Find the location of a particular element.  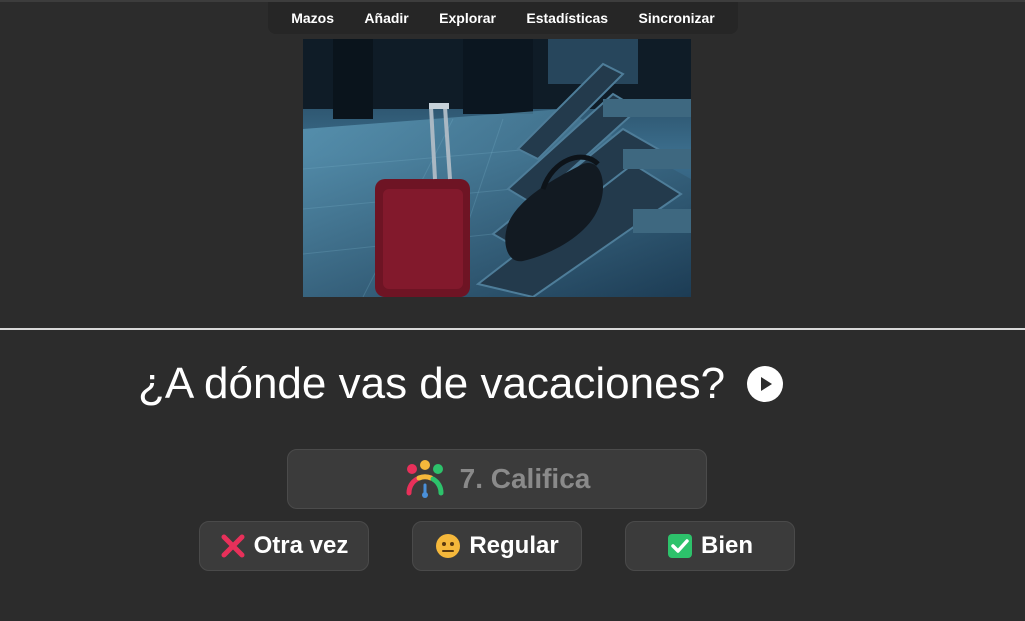

again-button: Otra vez is located at coordinates (284, 546).